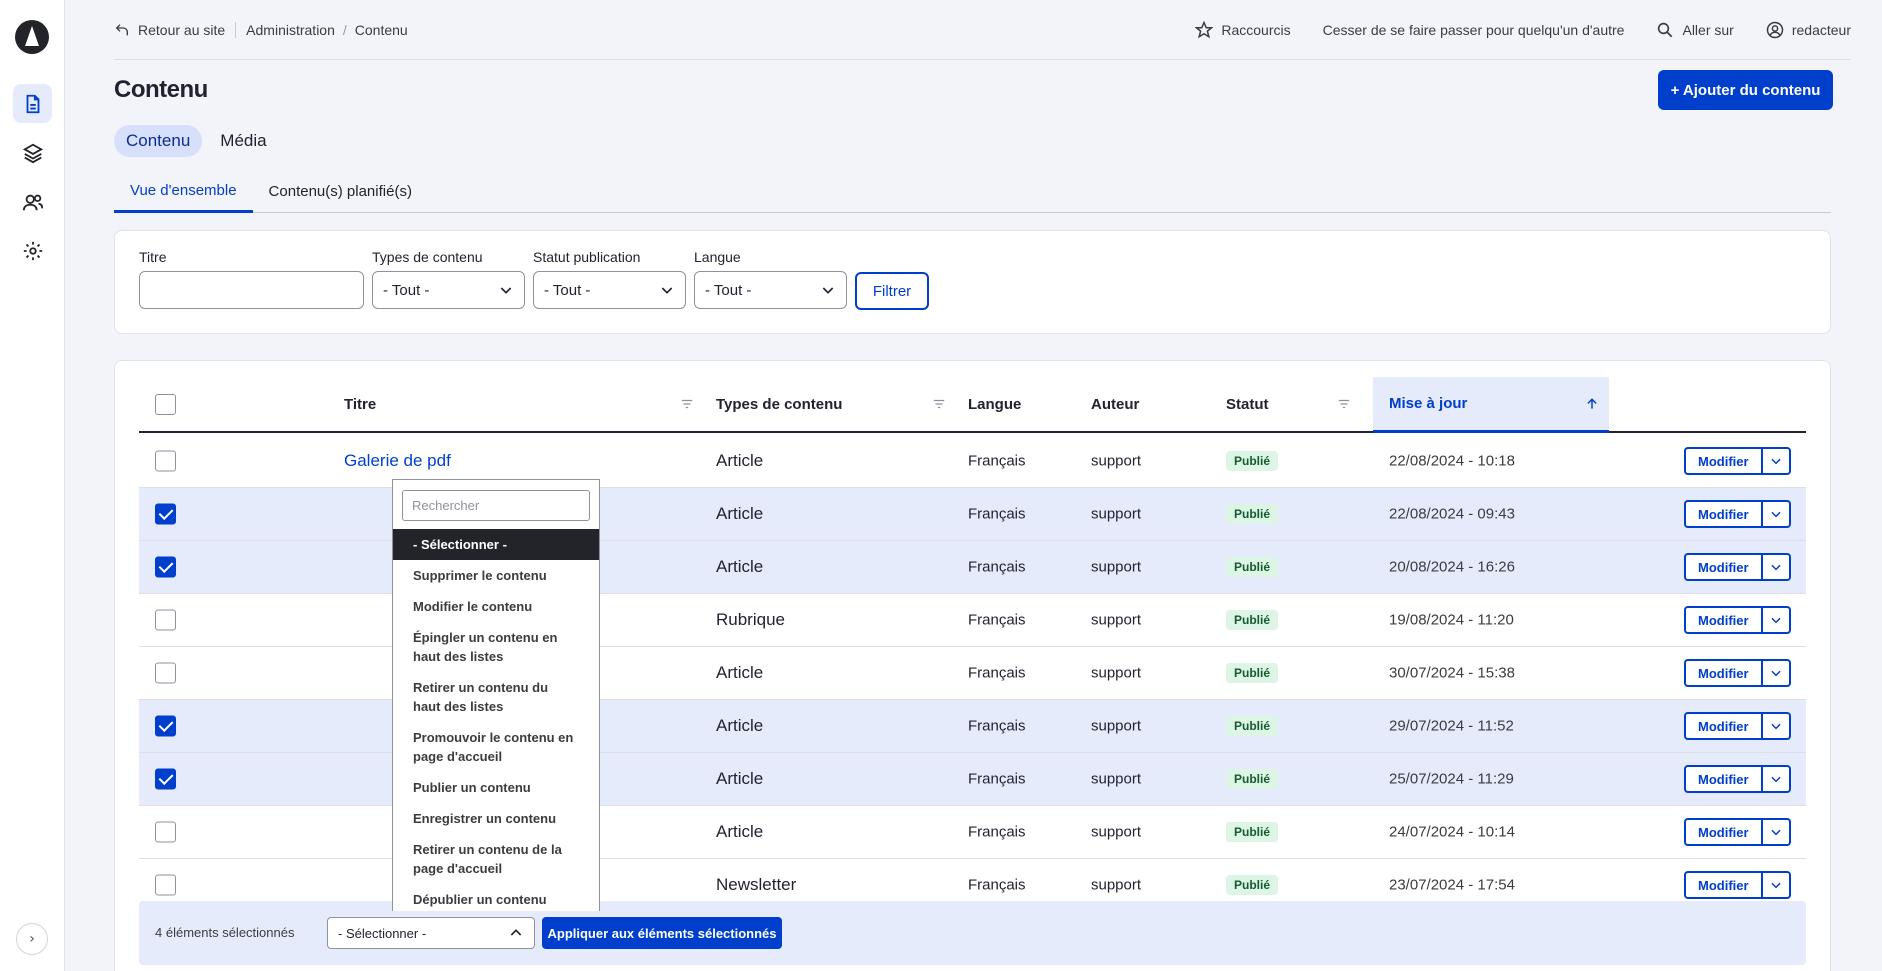 Image resolution: width=1882 pixels, height=971 pixels. Describe the element at coordinates (1491, 405) in the screenshot. I see `header-updated: Mise à jour` at that location.